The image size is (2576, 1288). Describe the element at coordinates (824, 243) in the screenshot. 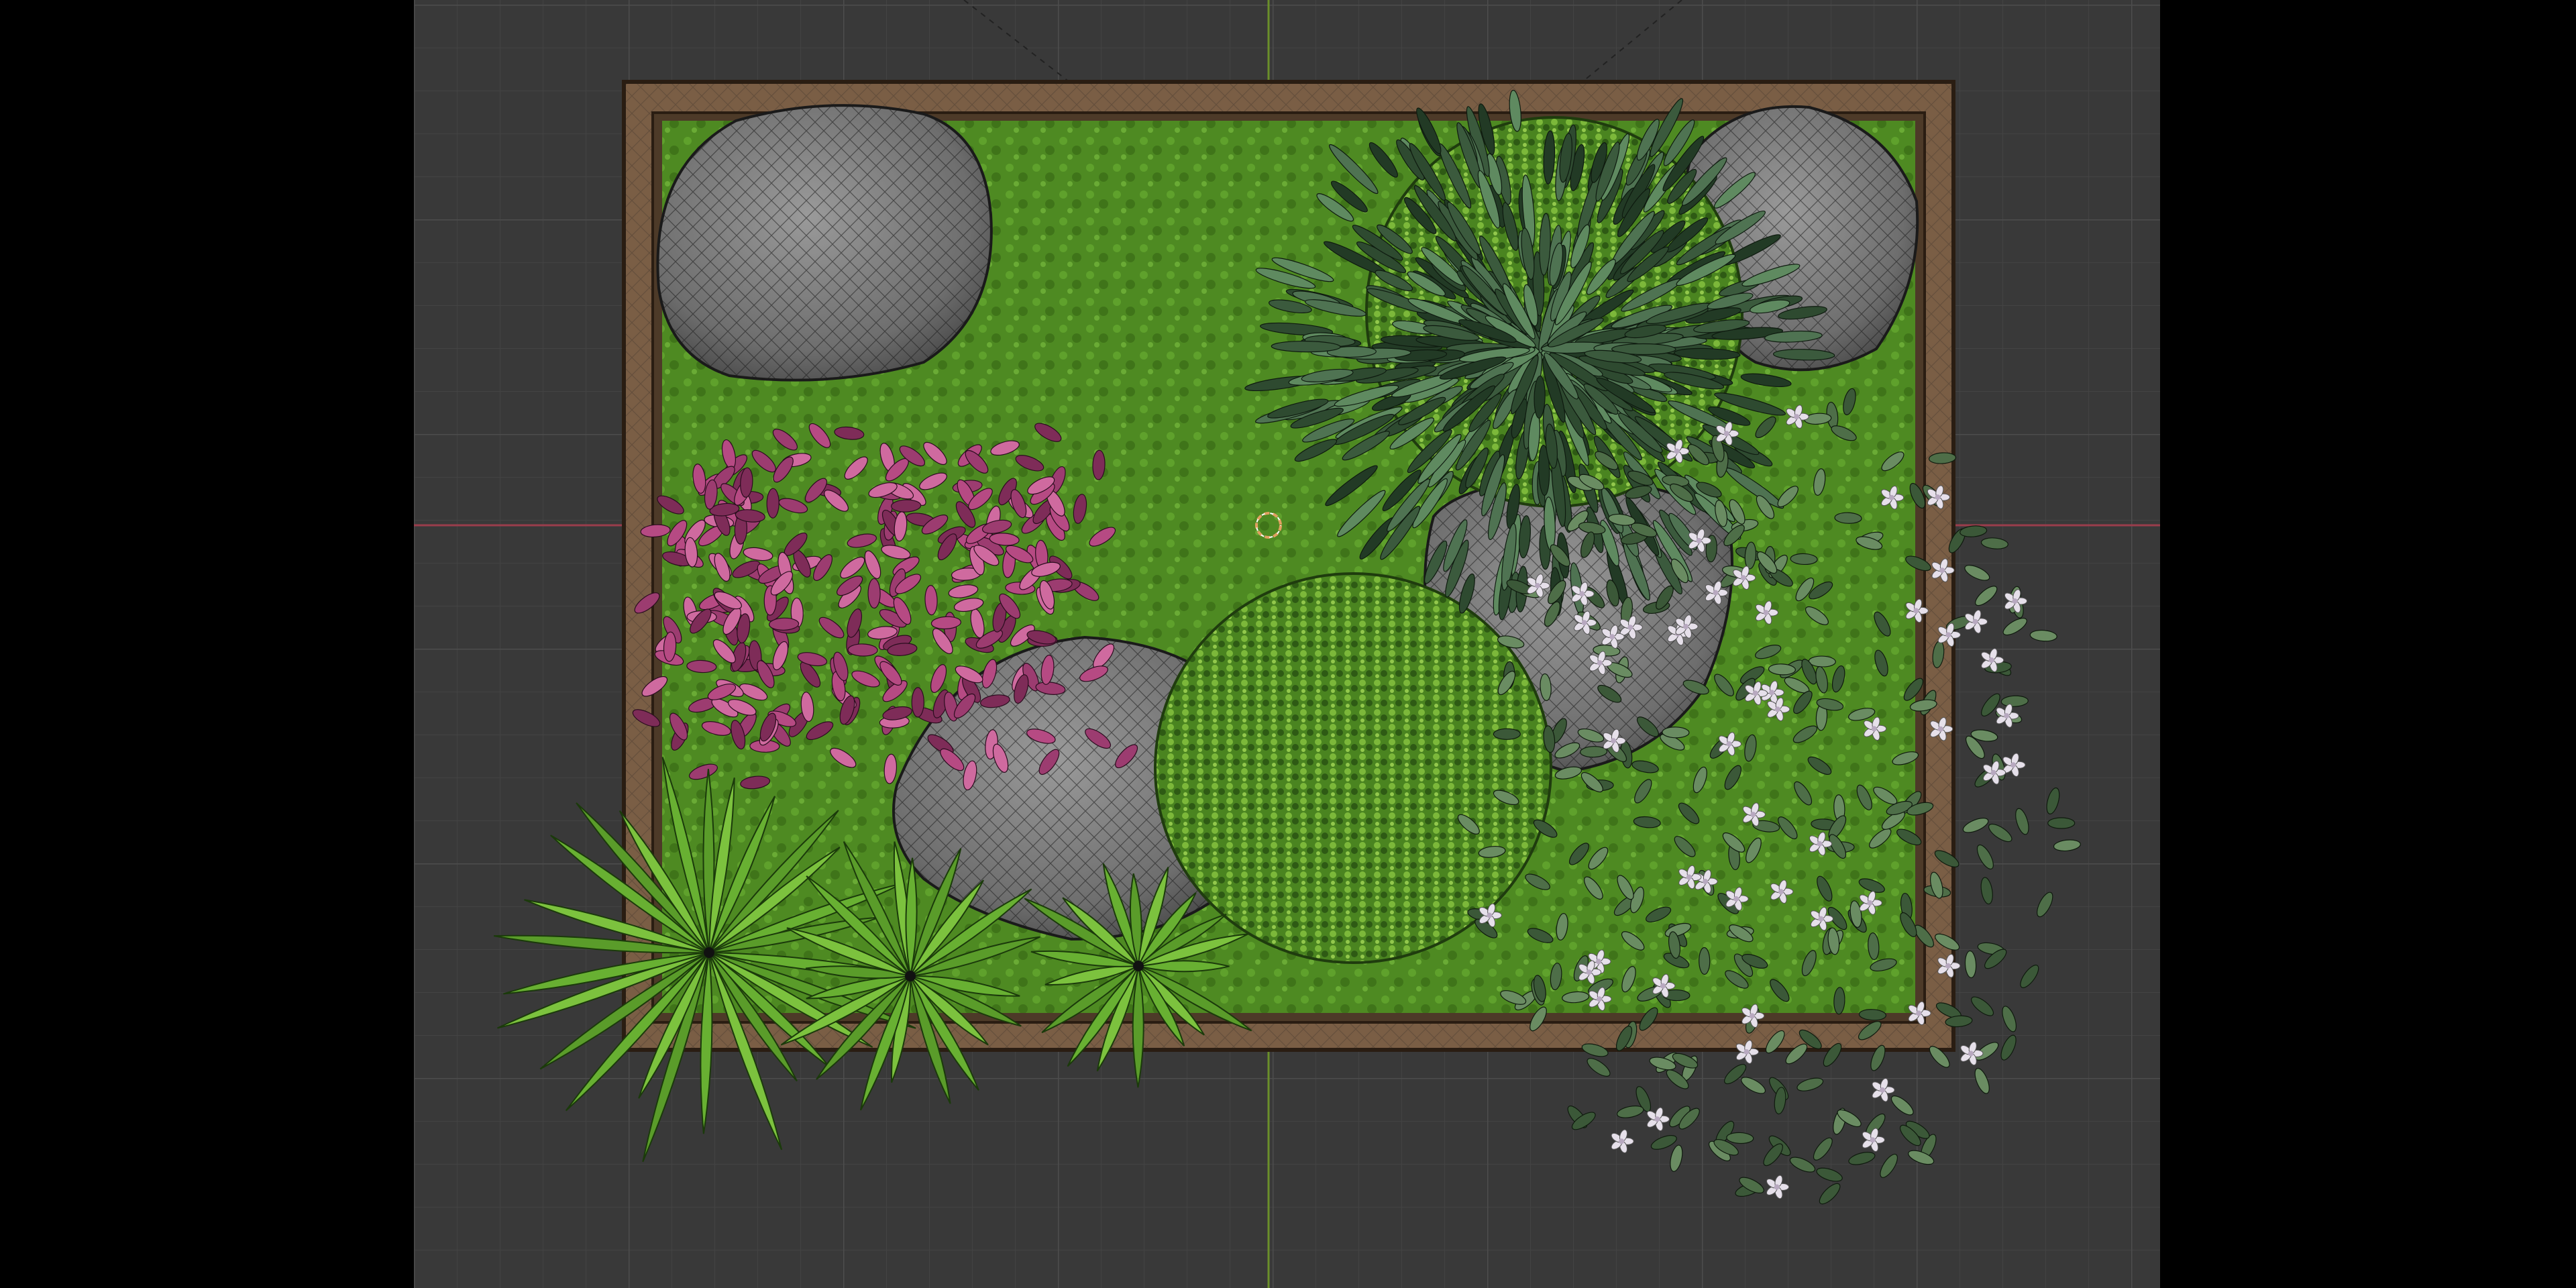

I see `rock-top-left` at that location.